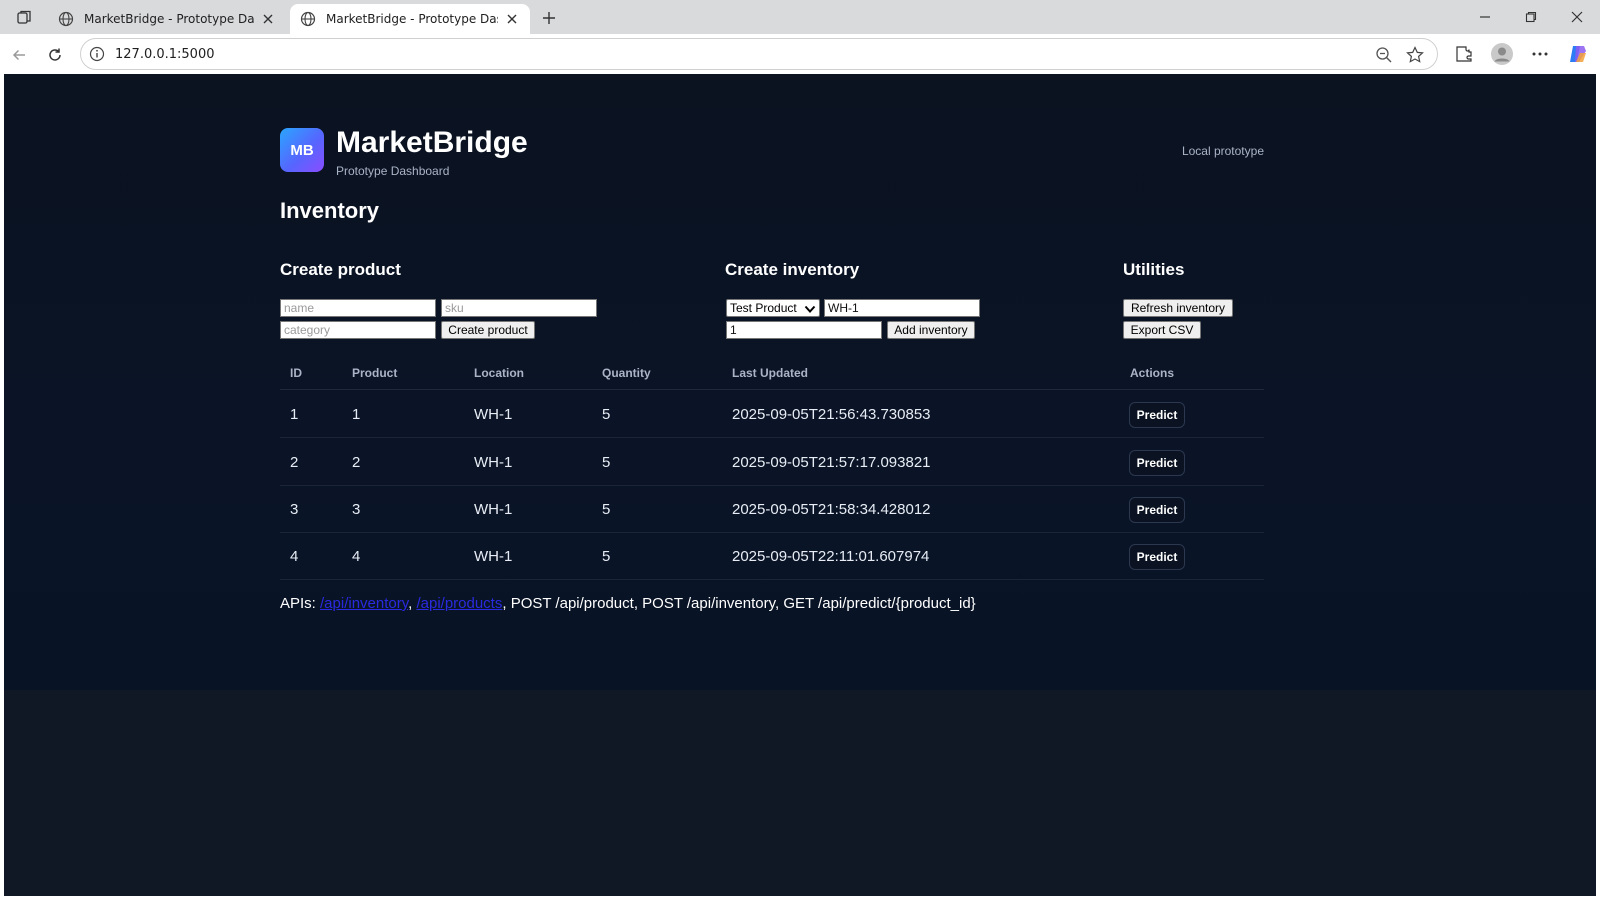  I want to click on export-csv-button: Export CSV, so click(1162, 330).